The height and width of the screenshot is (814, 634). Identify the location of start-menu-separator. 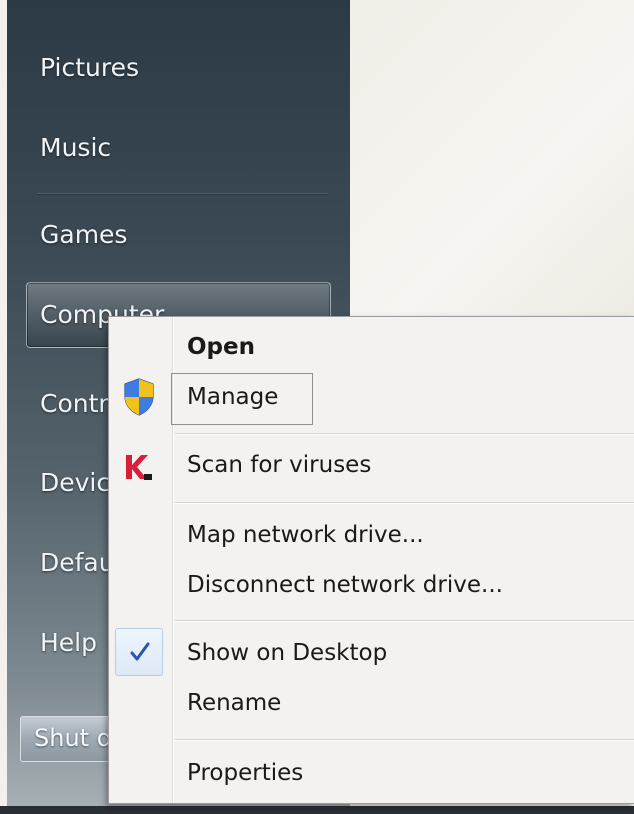
(183, 193).